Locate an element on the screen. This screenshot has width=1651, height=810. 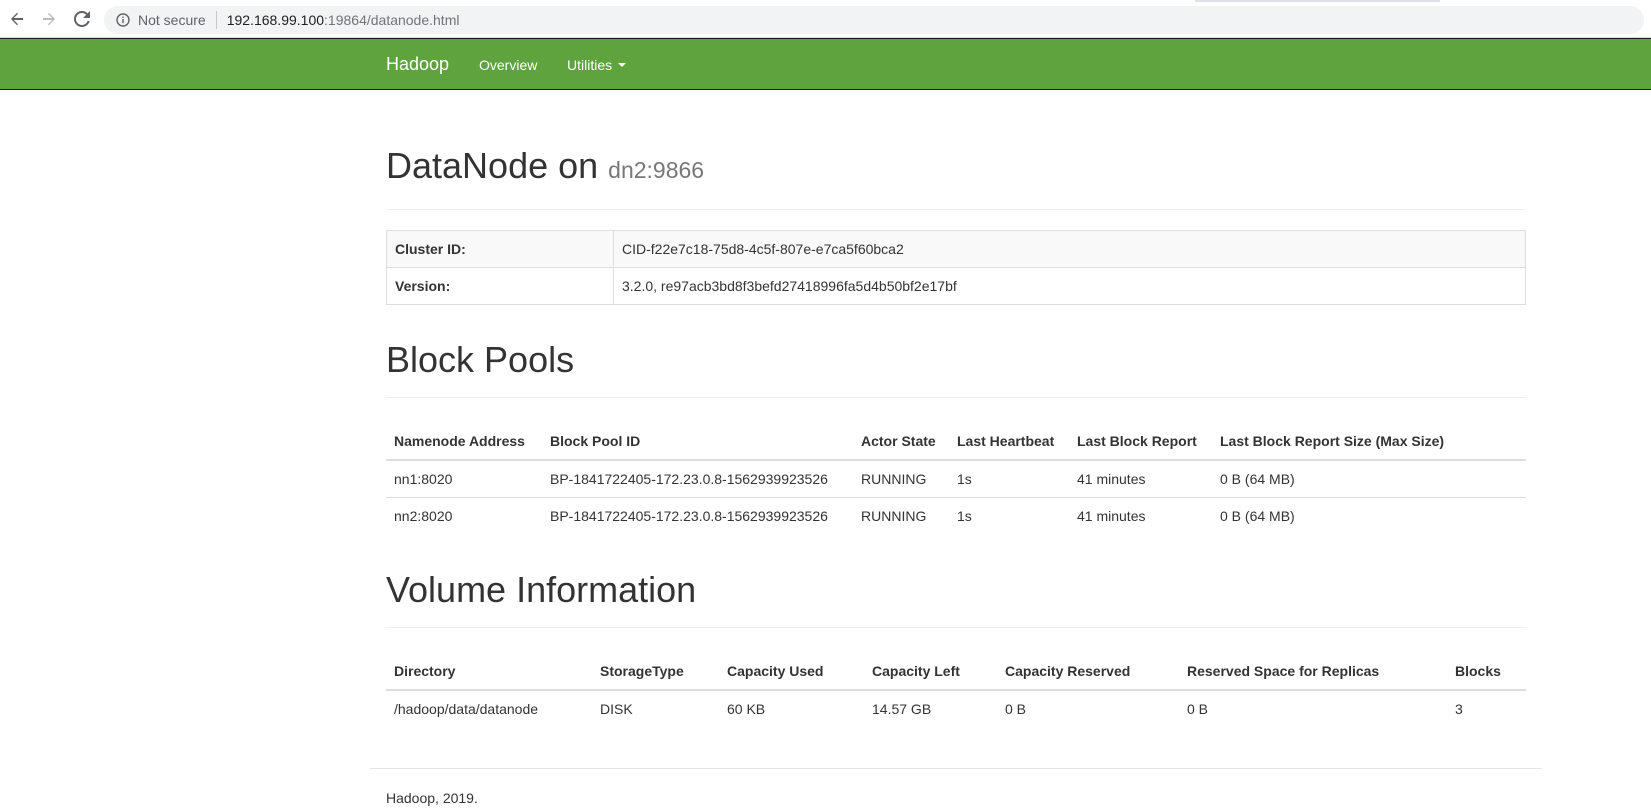
version-label: Version: is located at coordinates (500, 286).